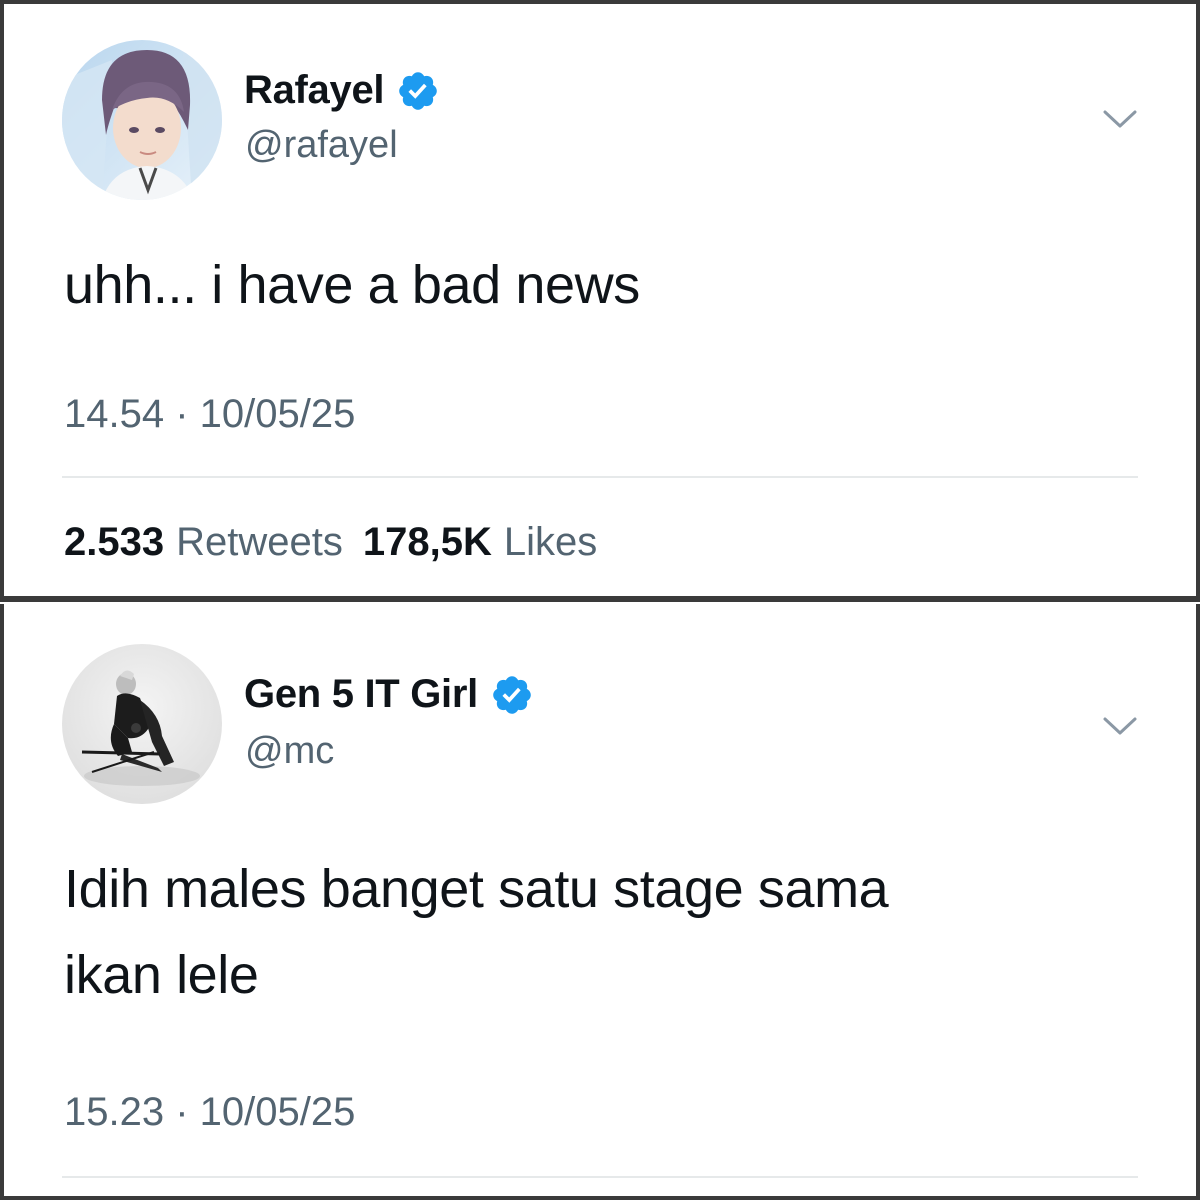 The width and height of the screenshot is (1200, 1200). Describe the element at coordinates (427, 542) in the screenshot. I see `likes-count: 178,5K` at that location.